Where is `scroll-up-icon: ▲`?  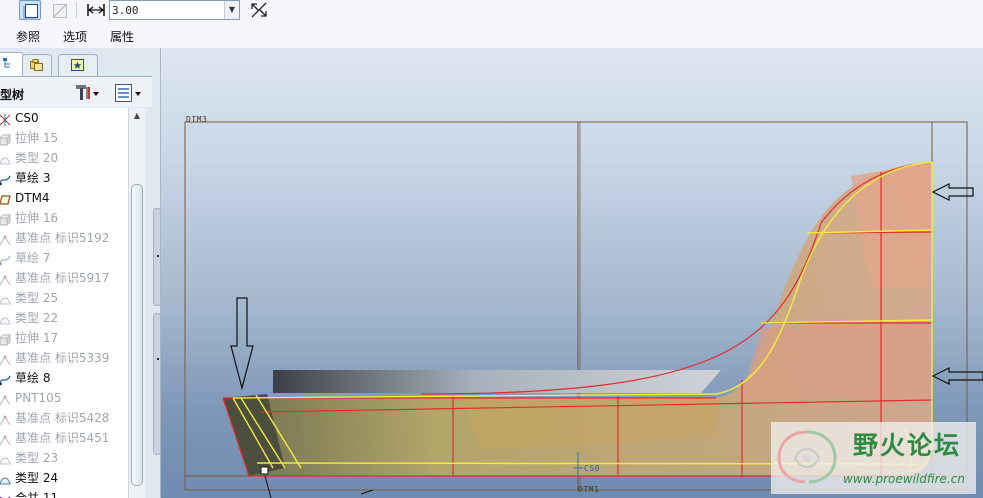 scroll-up-icon: ▲ is located at coordinates (137, 116).